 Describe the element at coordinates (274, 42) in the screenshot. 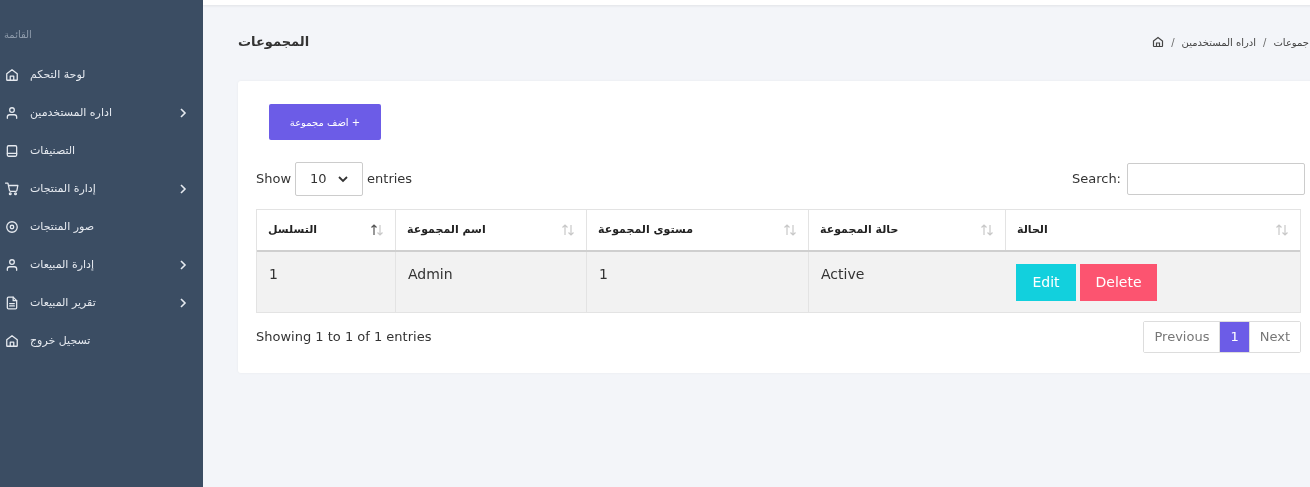

I see `page-title: المجموعات` at that location.